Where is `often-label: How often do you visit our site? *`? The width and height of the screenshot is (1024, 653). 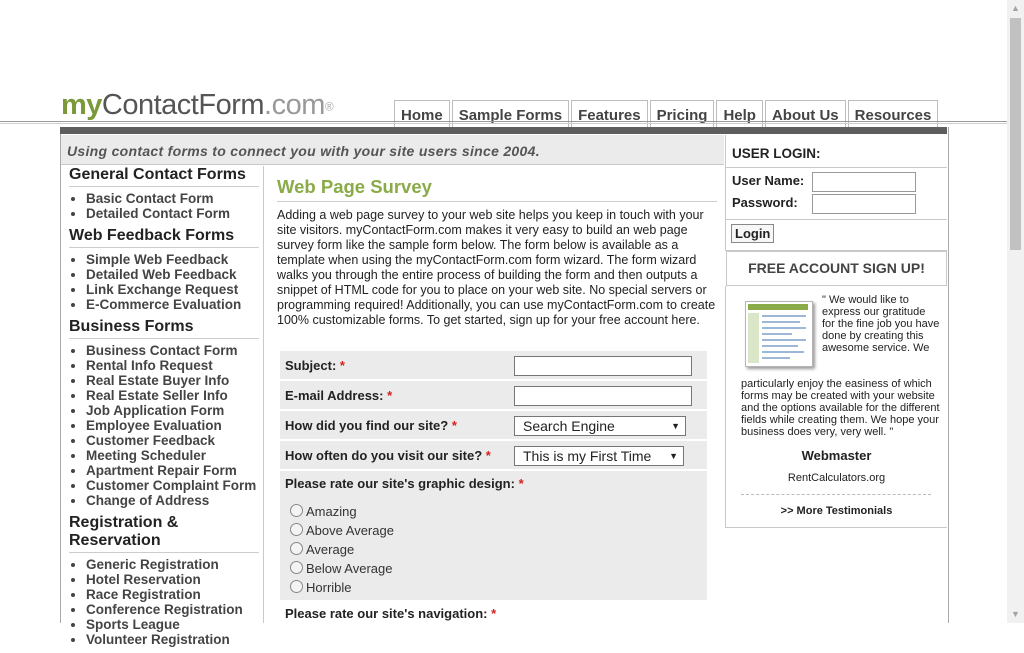
often-label: How often do you visit our site? * is located at coordinates (388, 455).